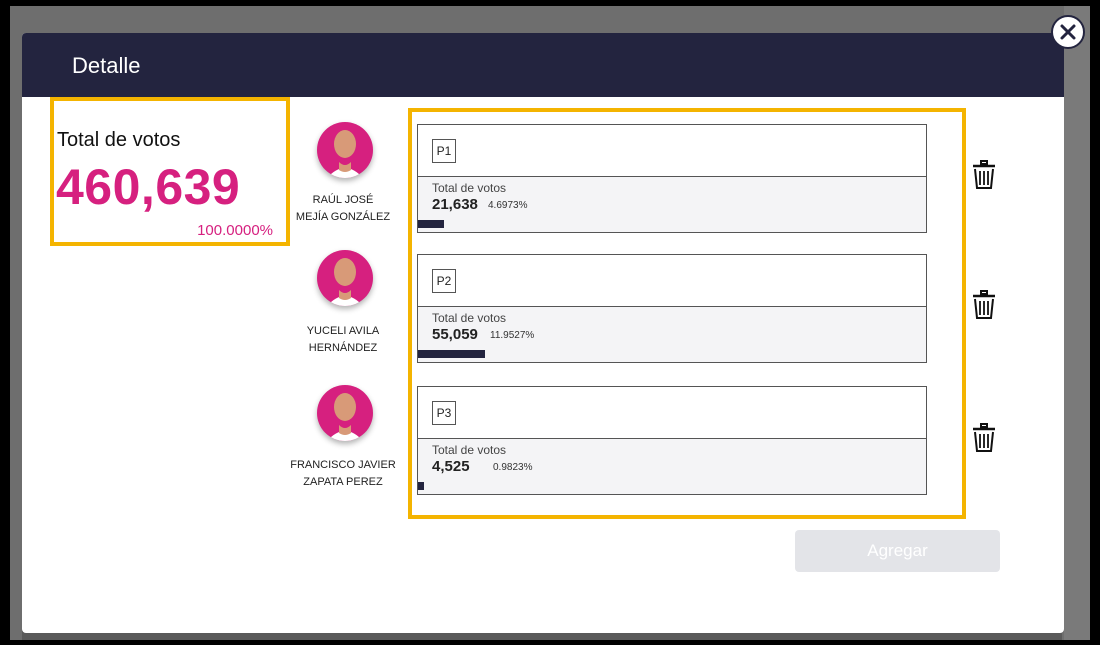  What do you see at coordinates (119, 140) in the screenshot?
I see `total-votes-label: Total de votos` at bounding box center [119, 140].